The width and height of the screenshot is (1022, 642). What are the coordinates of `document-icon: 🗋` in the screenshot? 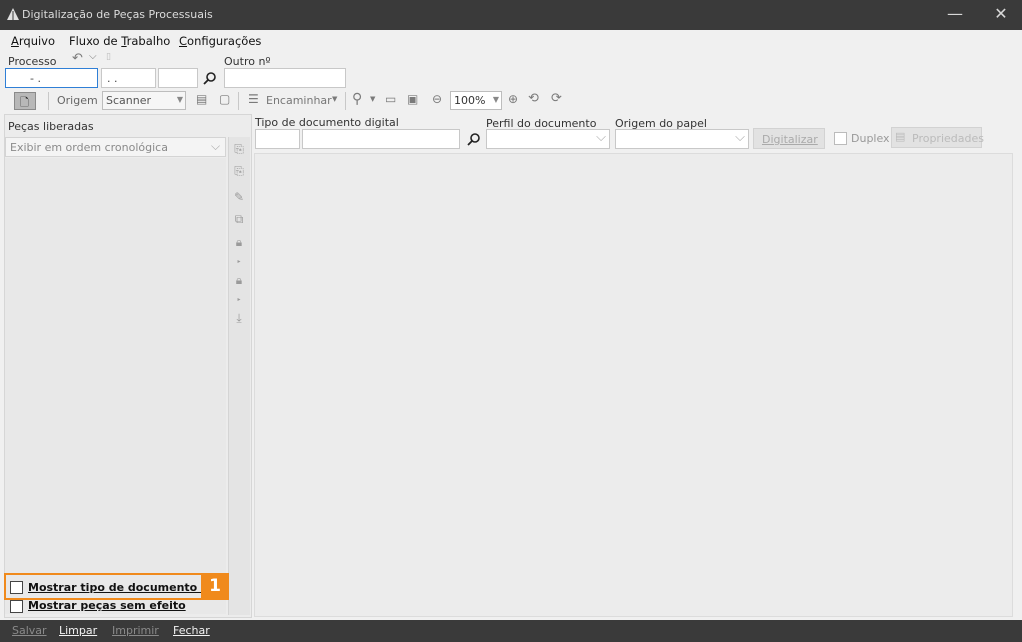 It's located at (24, 102).